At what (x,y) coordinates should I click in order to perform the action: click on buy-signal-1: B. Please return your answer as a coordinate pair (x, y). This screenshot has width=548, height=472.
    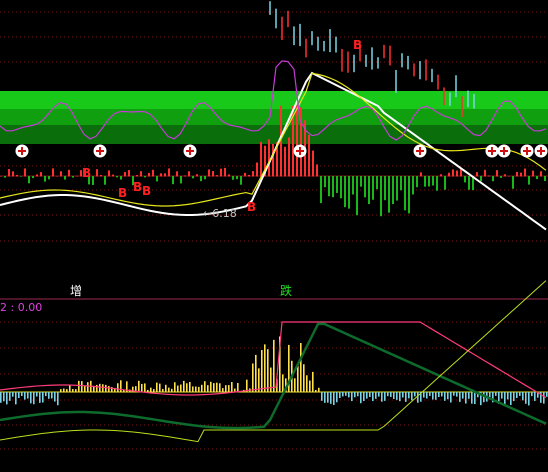
    Looking at the image, I should click on (87, 173).